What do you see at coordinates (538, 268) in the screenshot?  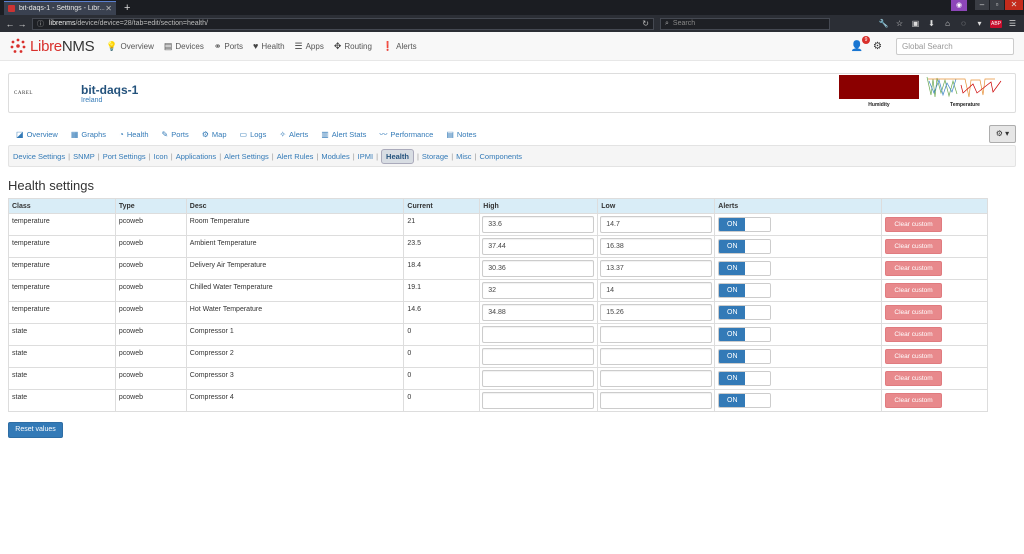 I see `high-threshold-input: 30.36` at bounding box center [538, 268].